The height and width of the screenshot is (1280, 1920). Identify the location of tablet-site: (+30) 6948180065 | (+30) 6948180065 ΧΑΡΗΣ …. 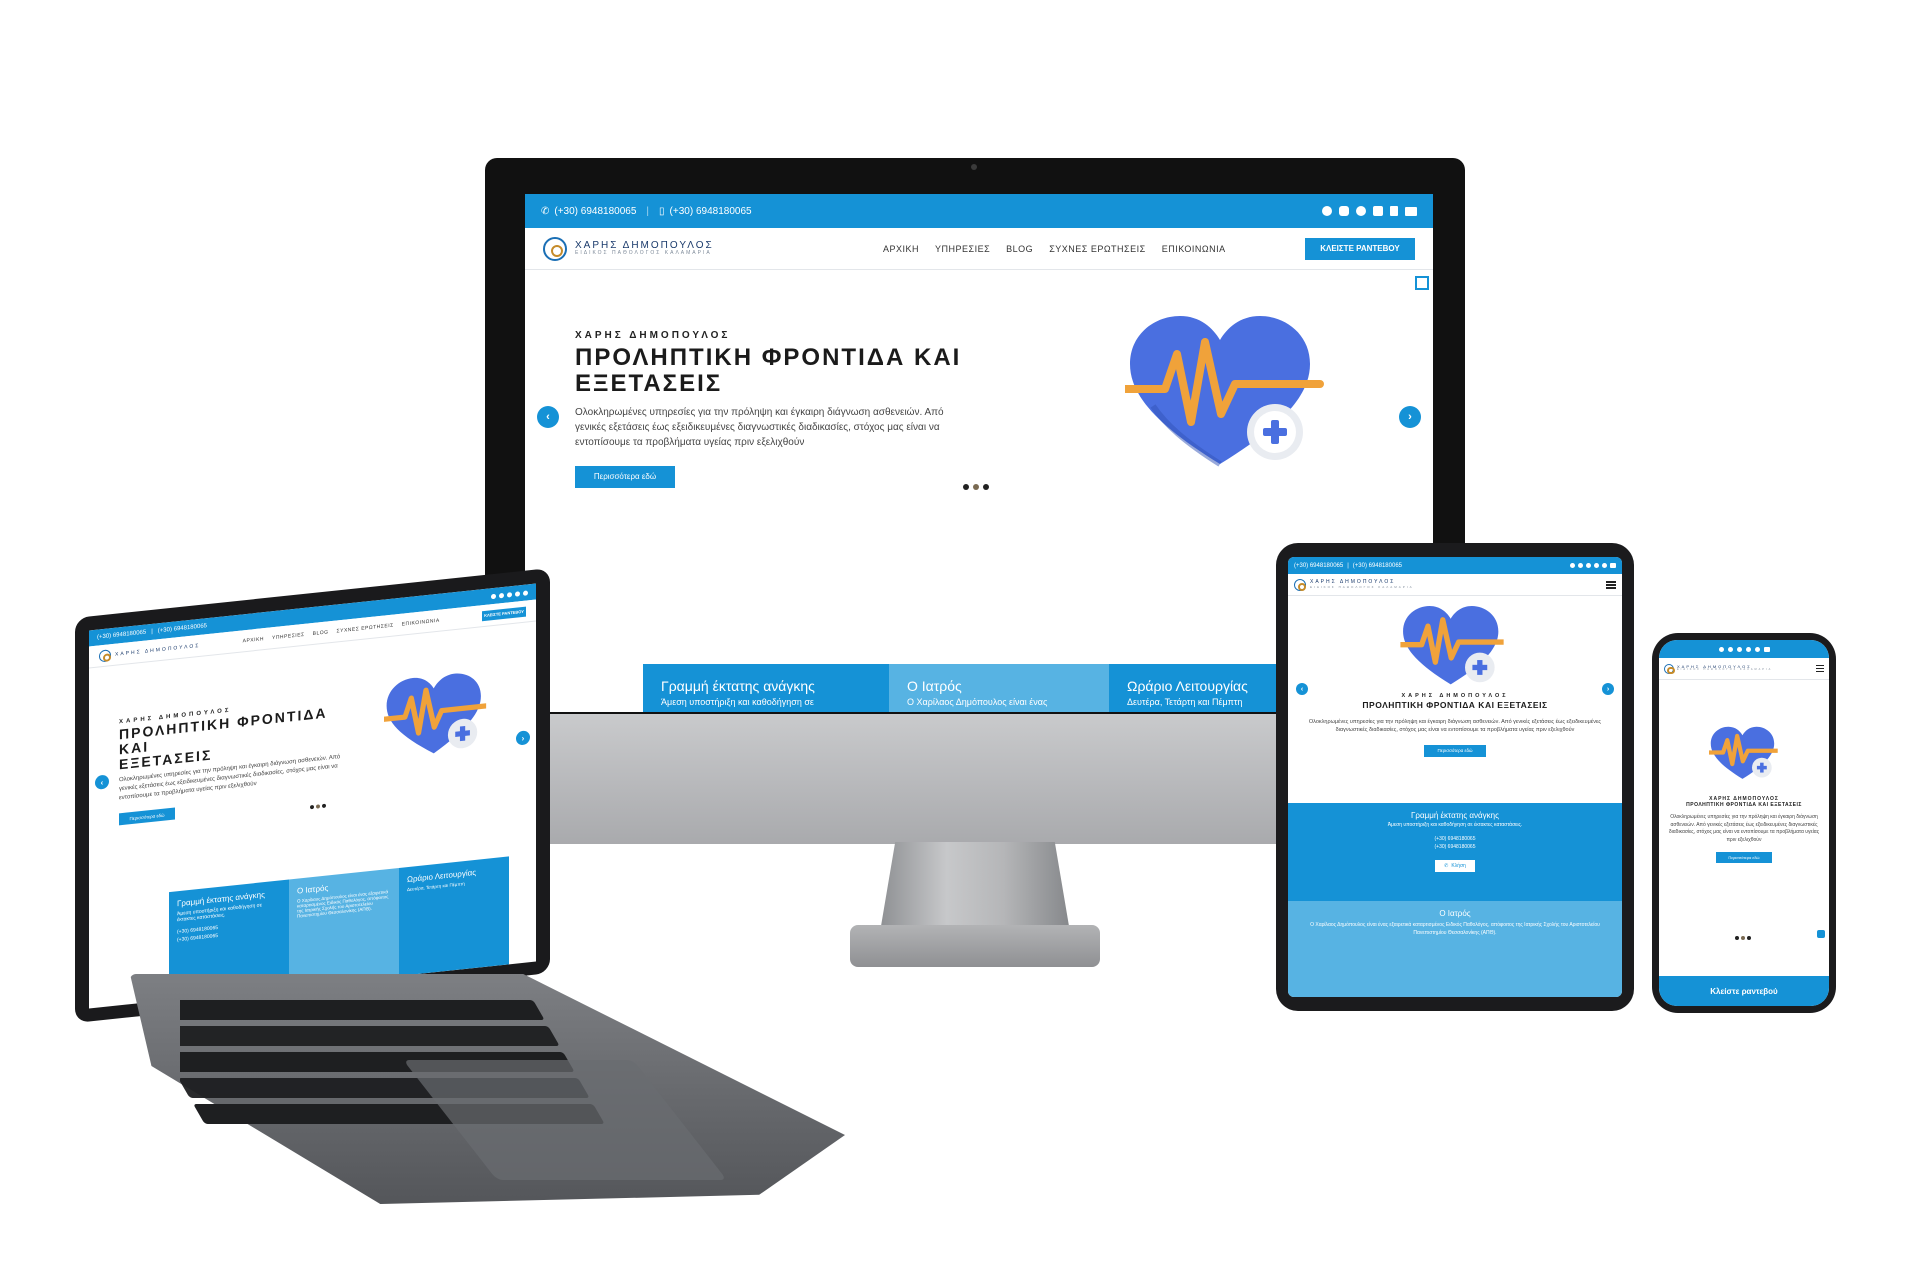
(1455, 777).